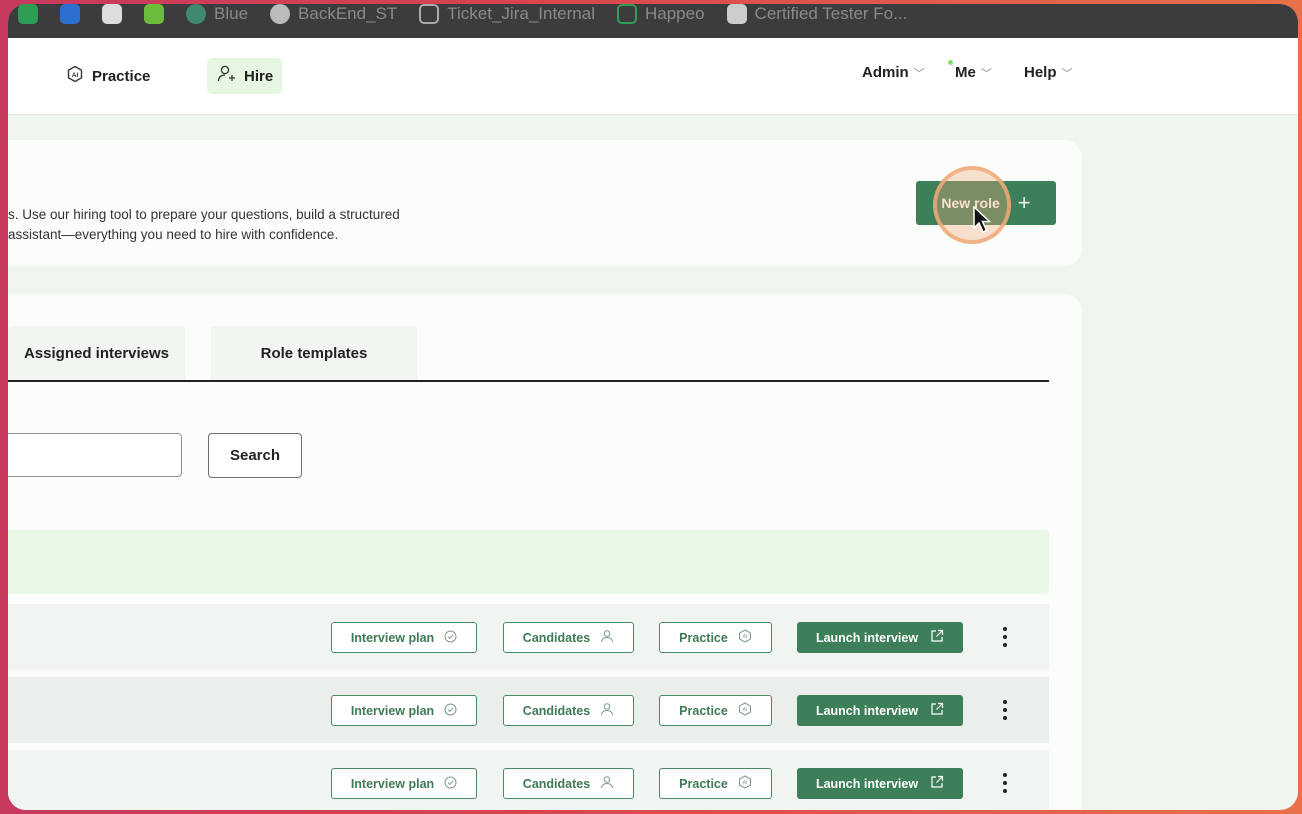  Describe the element at coordinates (950, 62) in the screenshot. I see `notification-dot` at that location.